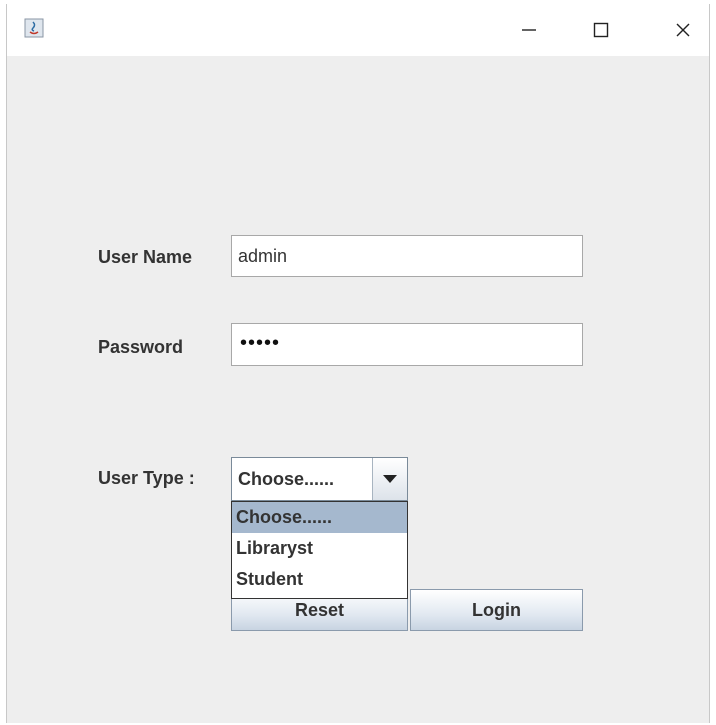  What do you see at coordinates (358, 30) in the screenshot?
I see `title-bar` at bounding box center [358, 30].